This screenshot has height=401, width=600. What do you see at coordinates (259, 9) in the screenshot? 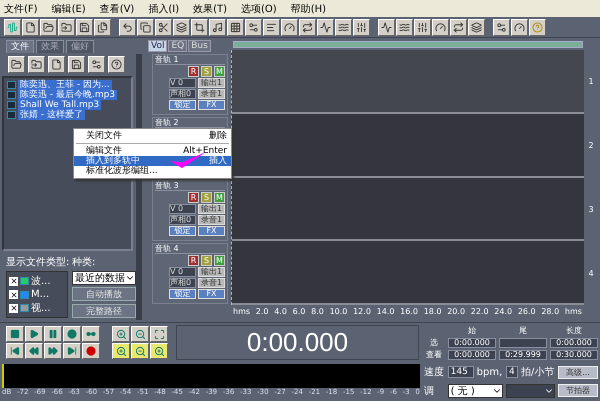
I see `menu-item: 选项(O)` at bounding box center [259, 9].